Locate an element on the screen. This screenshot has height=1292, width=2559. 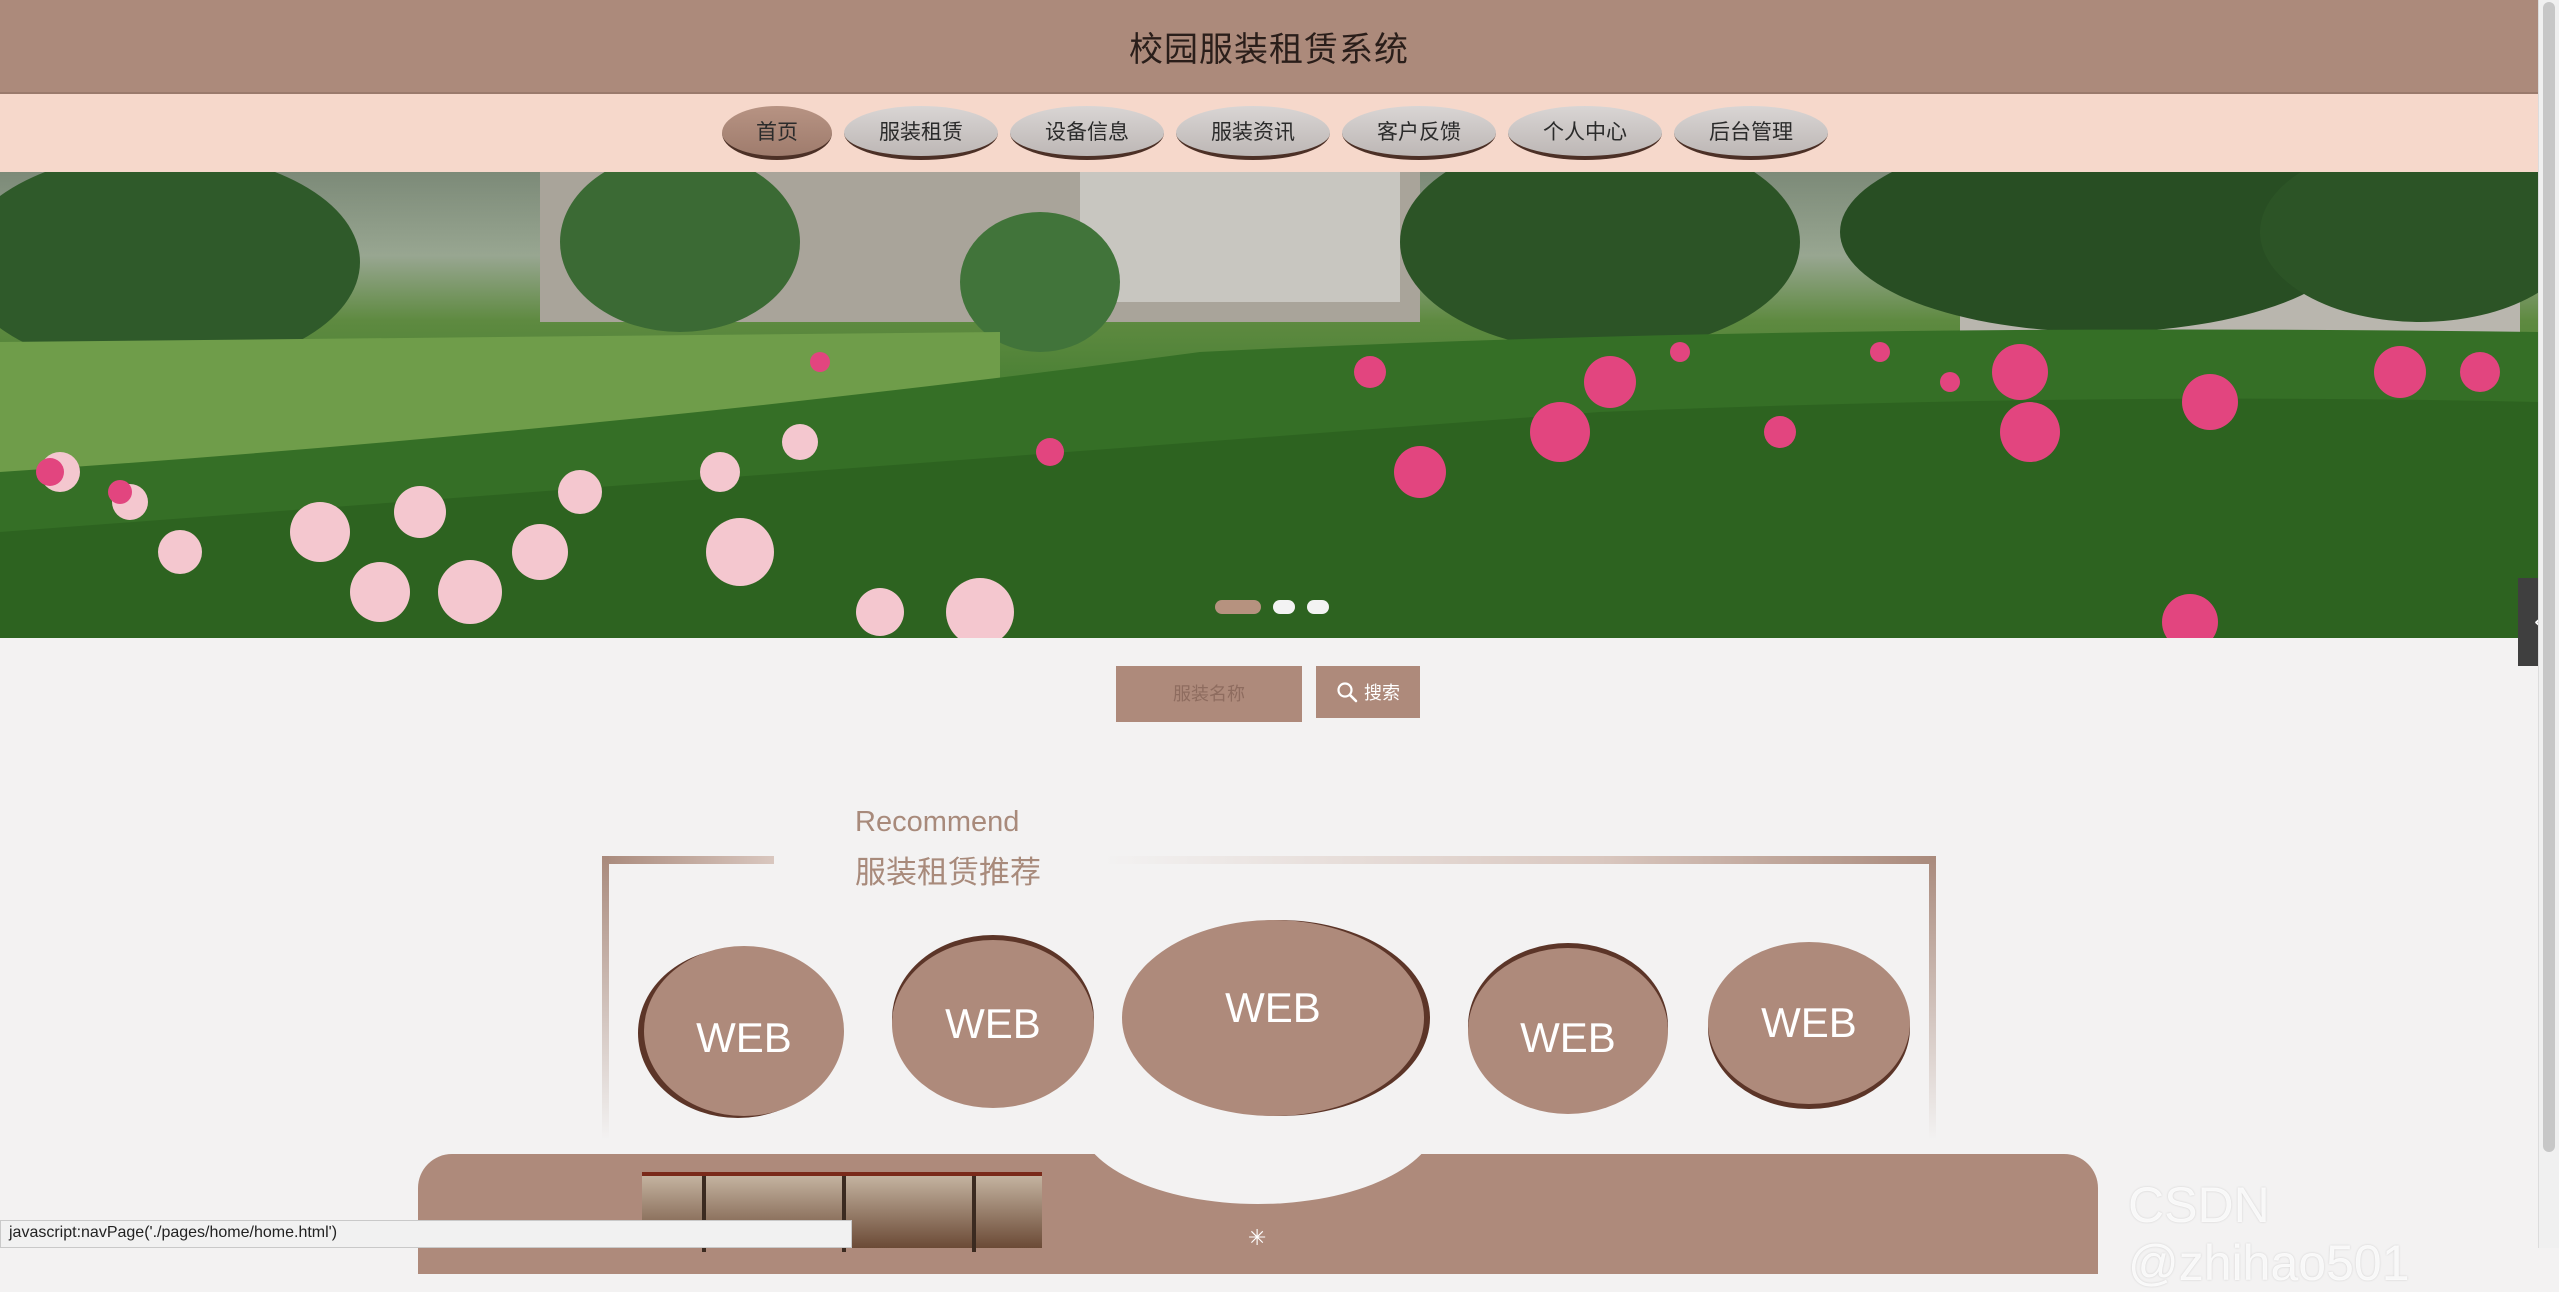
nav-item-clothing-rental: 服装租赁 is located at coordinates (921, 133).